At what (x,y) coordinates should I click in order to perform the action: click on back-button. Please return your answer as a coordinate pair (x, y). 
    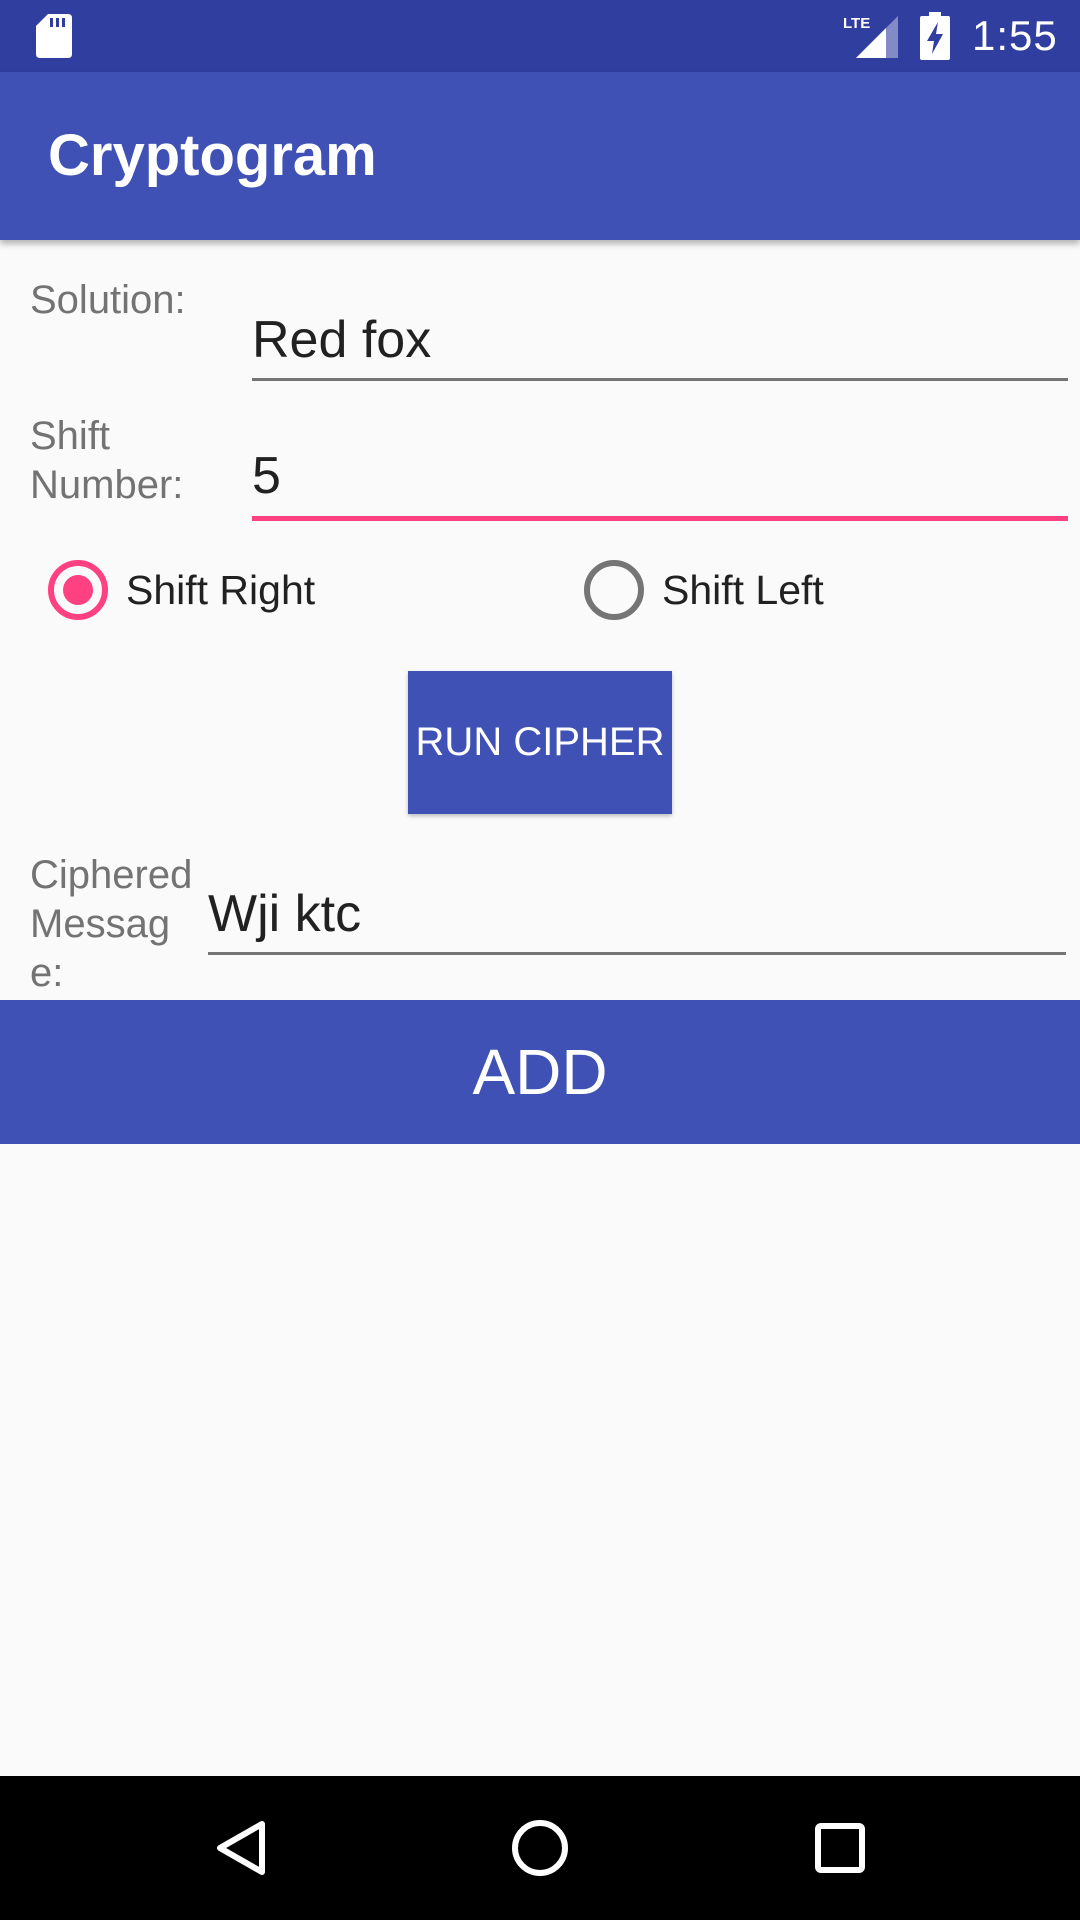
    Looking at the image, I should click on (240, 1848).